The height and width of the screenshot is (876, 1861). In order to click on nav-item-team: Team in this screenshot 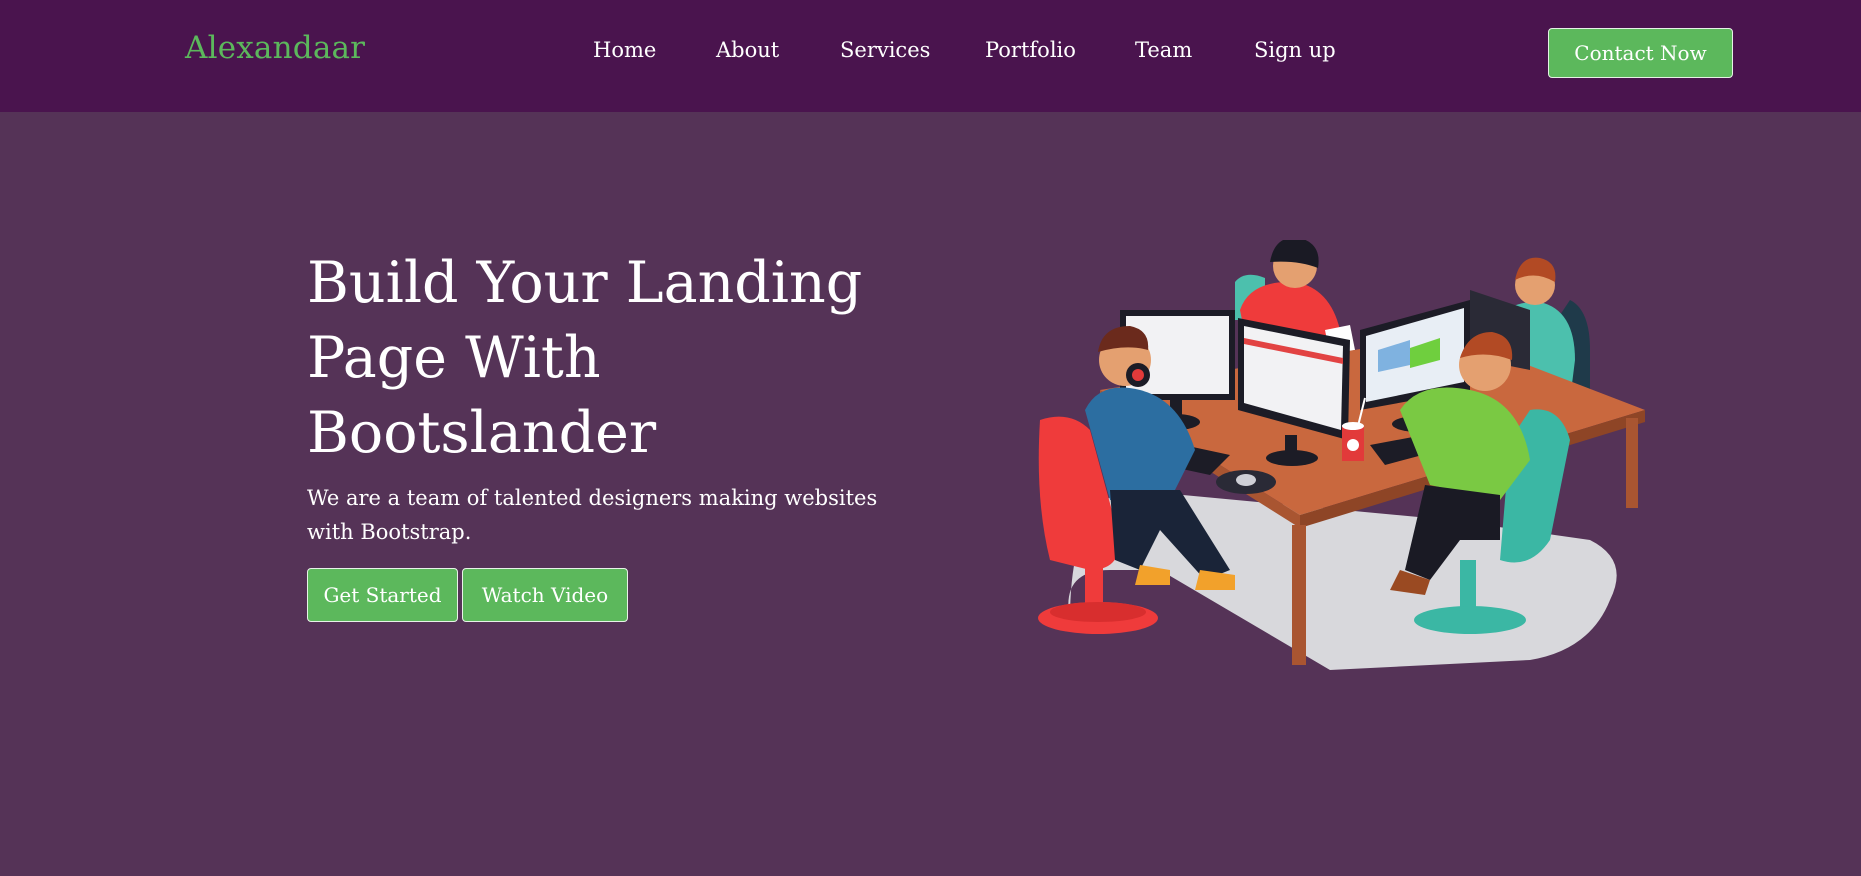, I will do `click(1163, 50)`.